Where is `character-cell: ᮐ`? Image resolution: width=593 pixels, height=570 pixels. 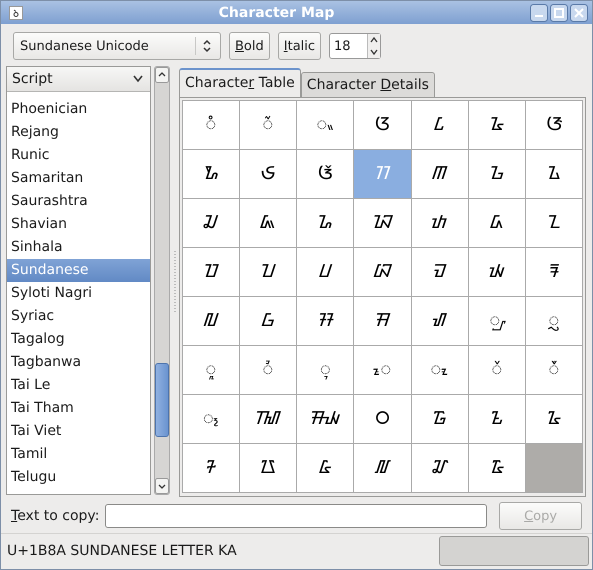 character-cell: ᮐ is located at coordinates (325, 223).